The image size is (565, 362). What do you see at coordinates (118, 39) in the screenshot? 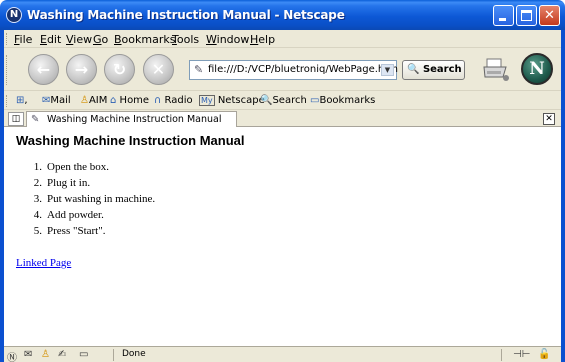
I see `access-key: B` at bounding box center [118, 39].